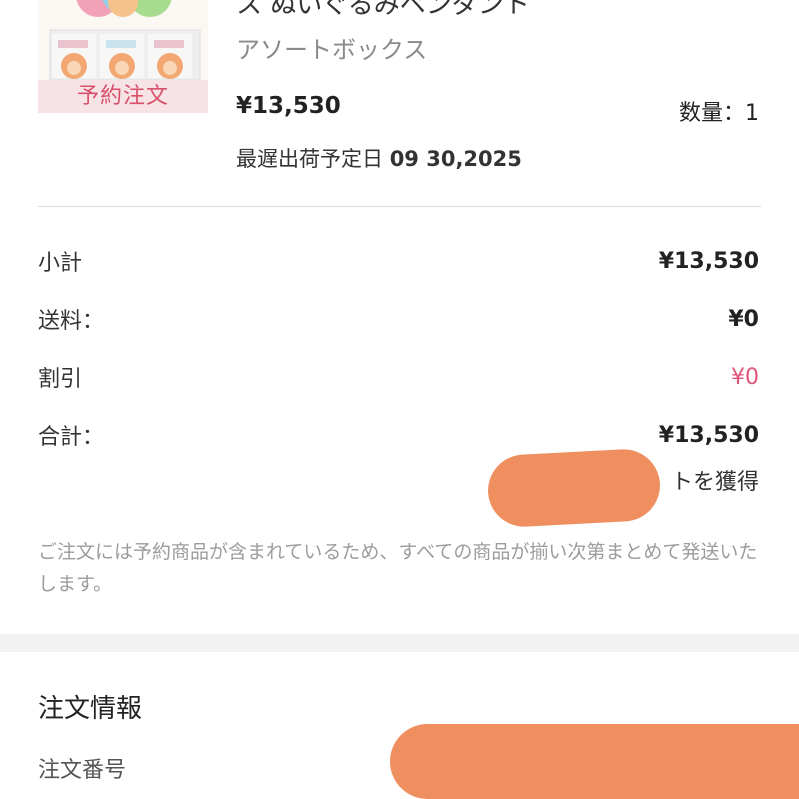  What do you see at coordinates (398, 319) in the screenshot?
I see `shipping-row: 送料： ¥0` at bounding box center [398, 319].